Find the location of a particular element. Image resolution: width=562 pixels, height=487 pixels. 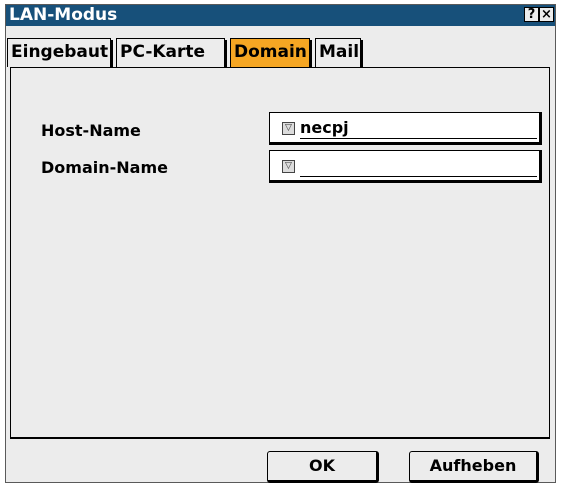

domain-name-field: ▽ is located at coordinates (405, 166).